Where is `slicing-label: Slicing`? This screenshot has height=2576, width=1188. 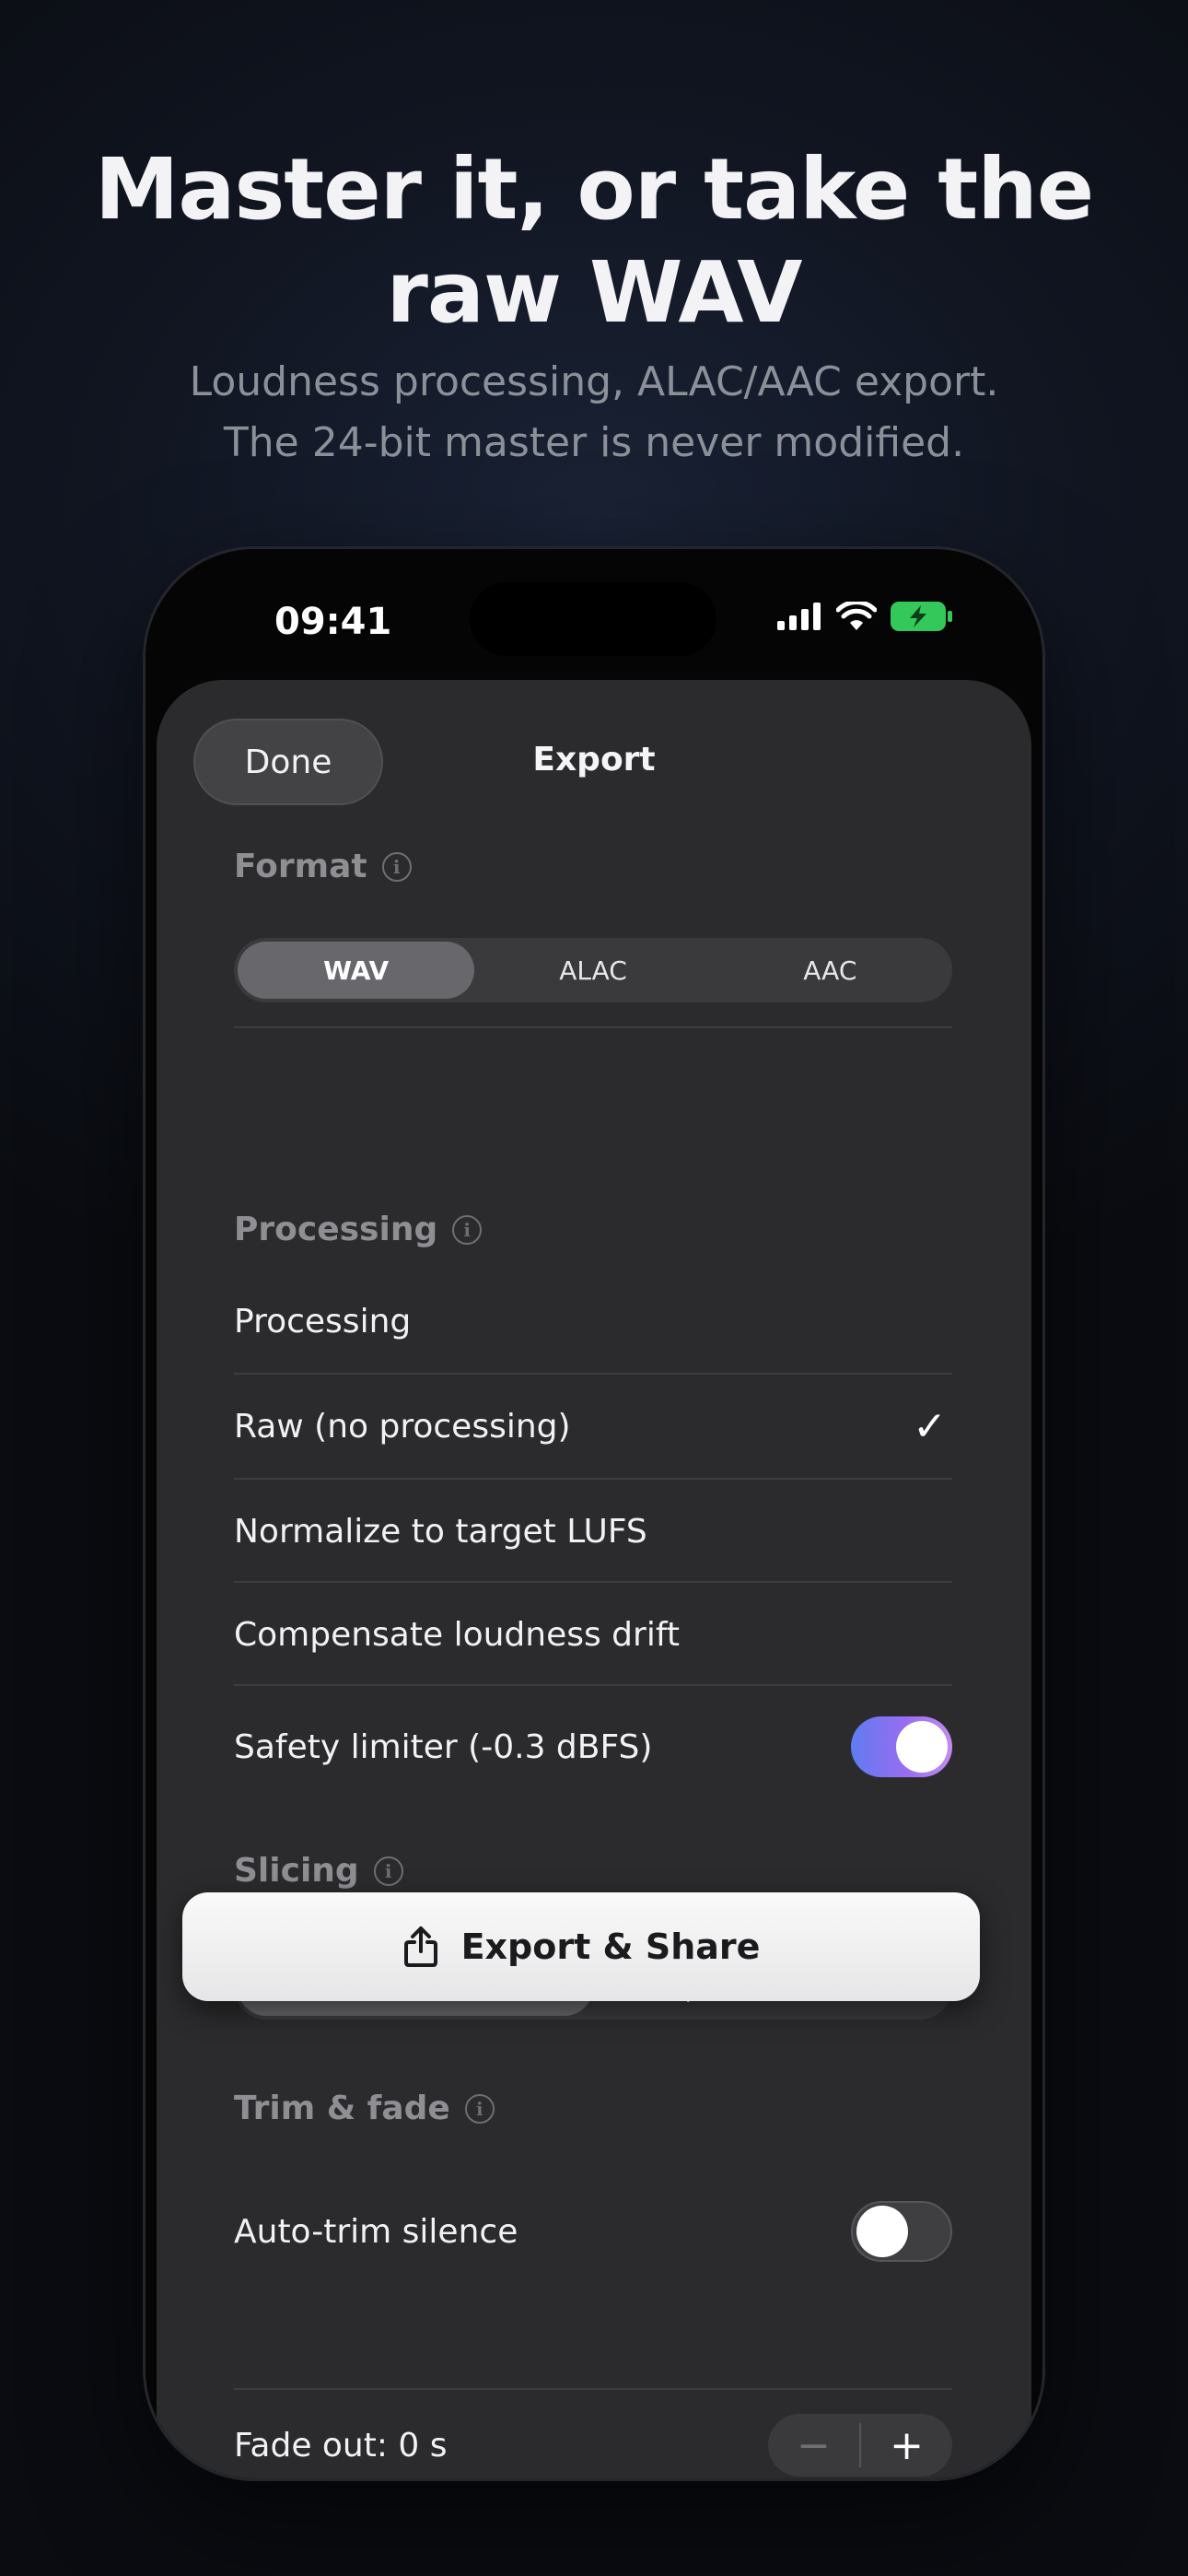
slicing-label: Slicing is located at coordinates (296, 1871).